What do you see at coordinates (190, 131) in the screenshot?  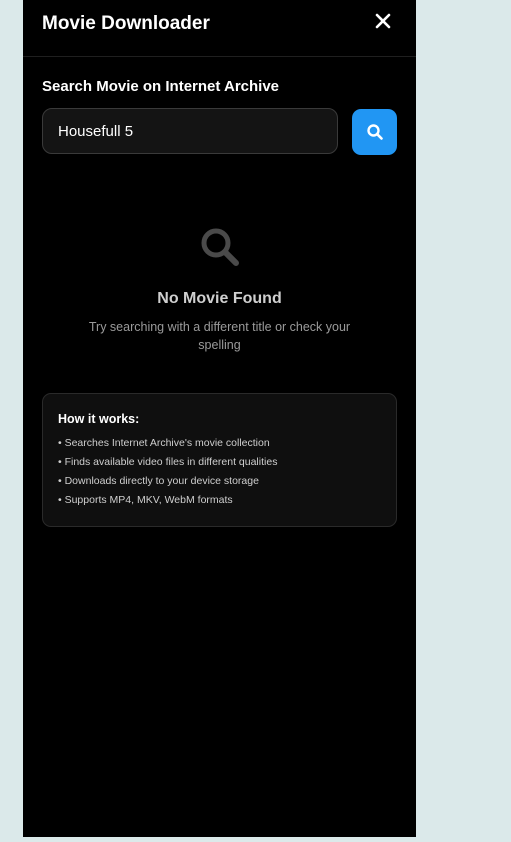 I see `search-input` at bounding box center [190, 131].